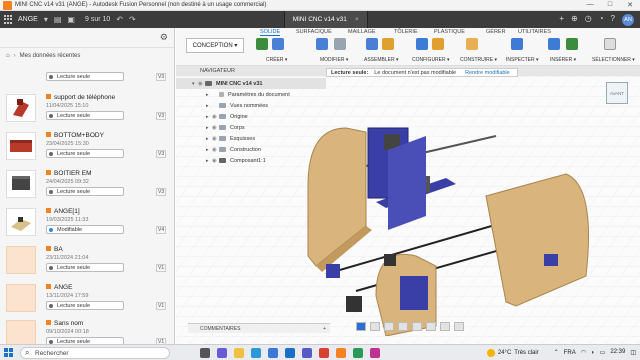 The image size is (640, 360). What do you see at coordinates (278, 44) in the screenshot?
I see `create-form-icon` at bounding box center [278, 44].